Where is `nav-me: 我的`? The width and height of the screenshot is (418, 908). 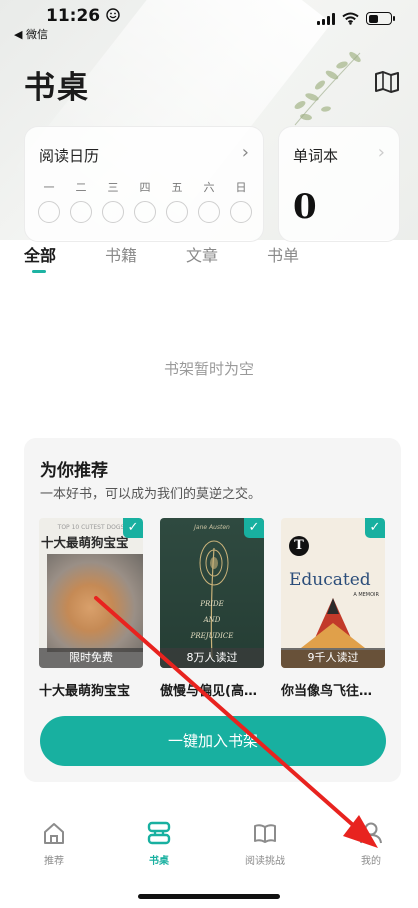
nav-me: 我的 is located at coordinates (371, 843).